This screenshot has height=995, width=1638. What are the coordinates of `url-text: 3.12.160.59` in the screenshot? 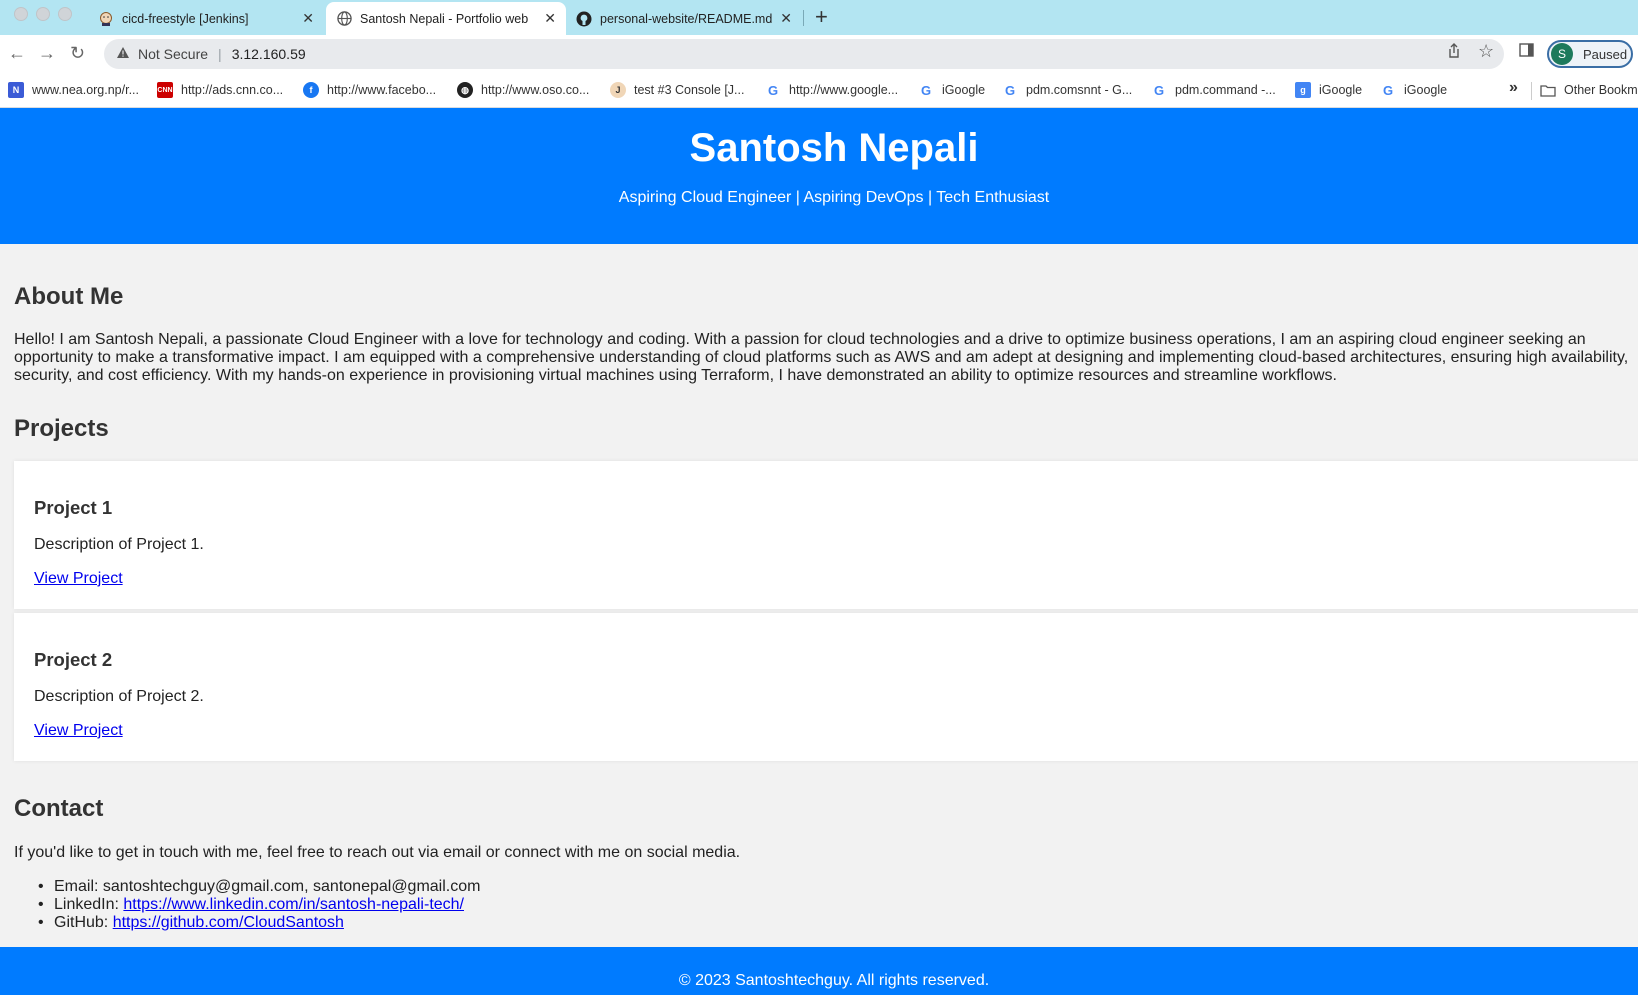 It's located at (269, 54).